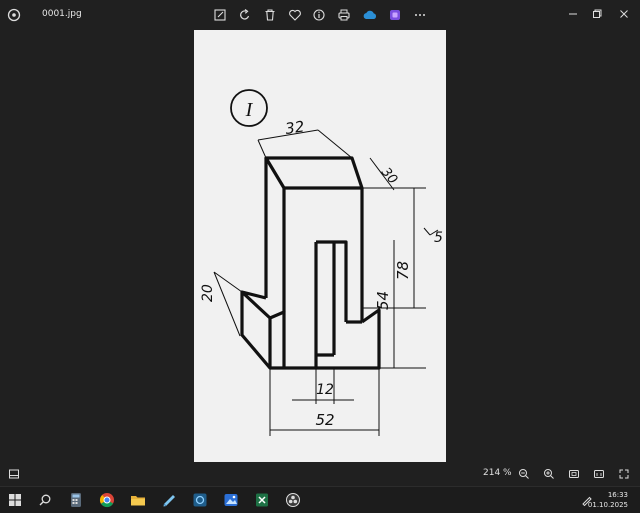 The height and width of the screenshot is (513, 640). Describe the element at coordinates (169, 500) in the screenshot. I see `notepad-app-icon` at that location.